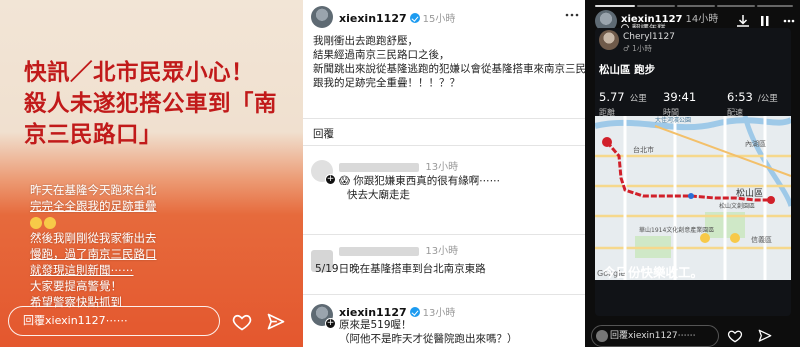  What do you see at coordinates (626, 48) in the screenshot?
I see `pin-icon: ♂` at bounding box center [626, 48].